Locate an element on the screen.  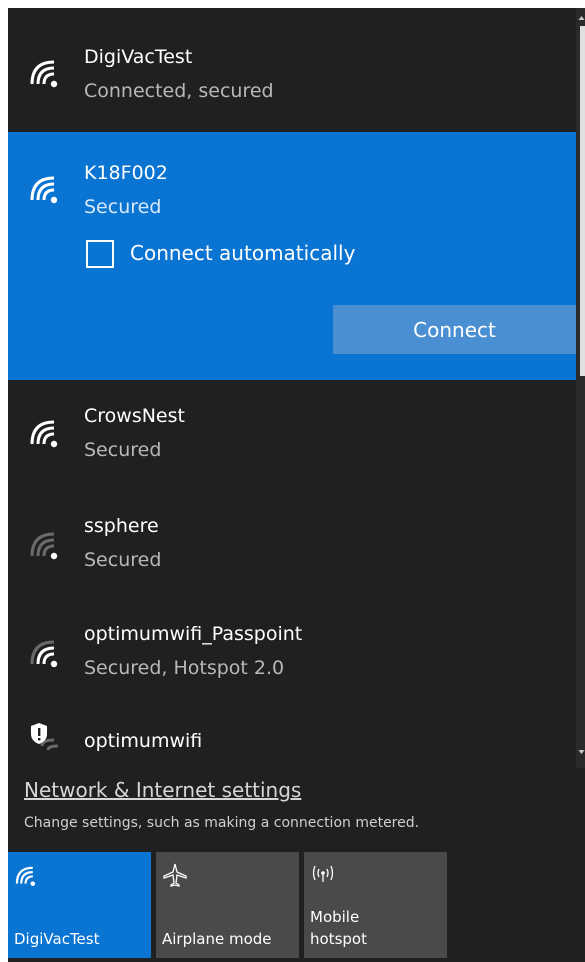
connect-button-label: Connect is located at coordinates (454, 329).